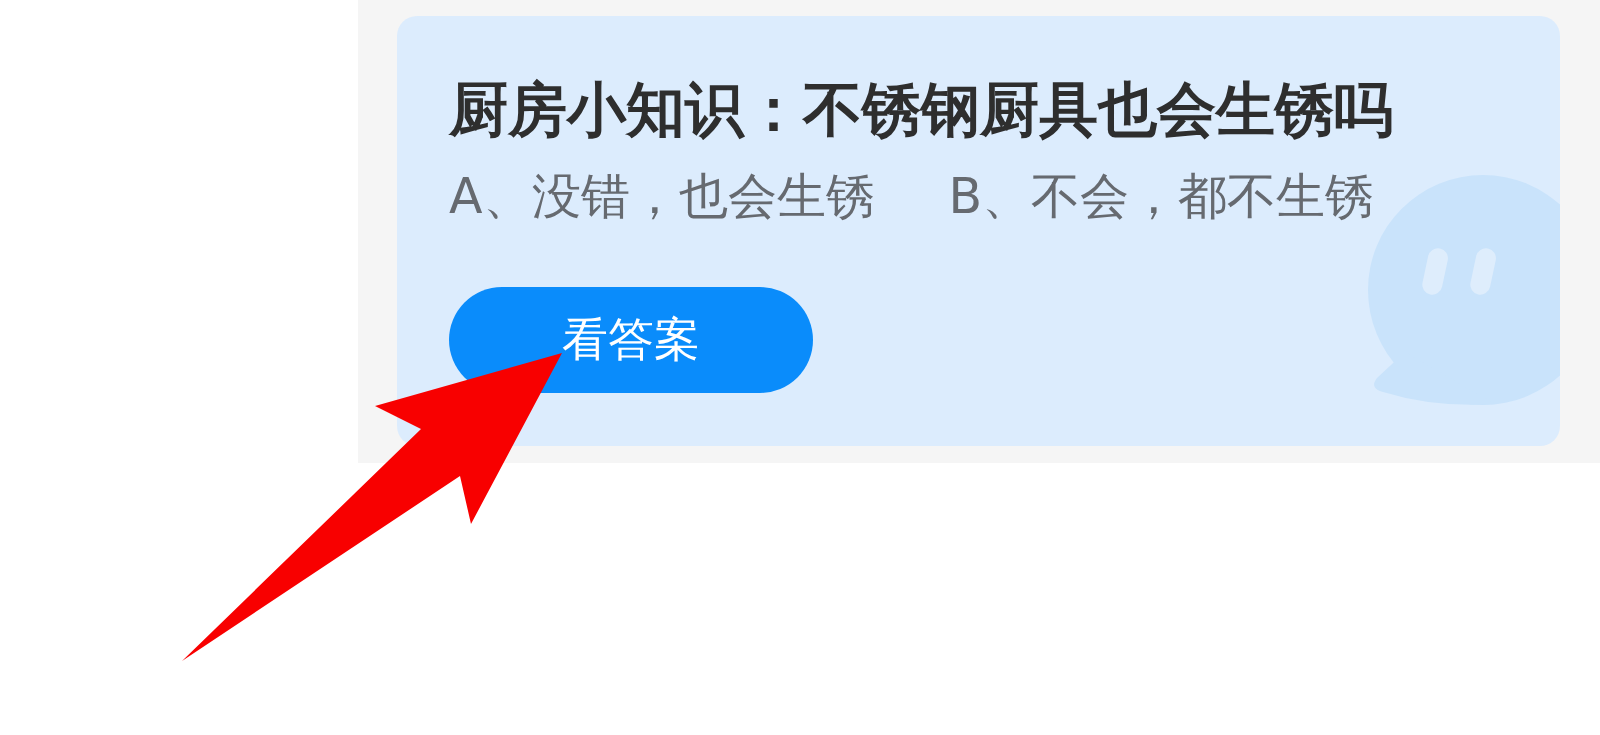  Describe the element at coordinates (921, 110) in the screenshot. I see `quiz-title: 厨房小知识：不锈钢厨具也会生锈吗` at that location.